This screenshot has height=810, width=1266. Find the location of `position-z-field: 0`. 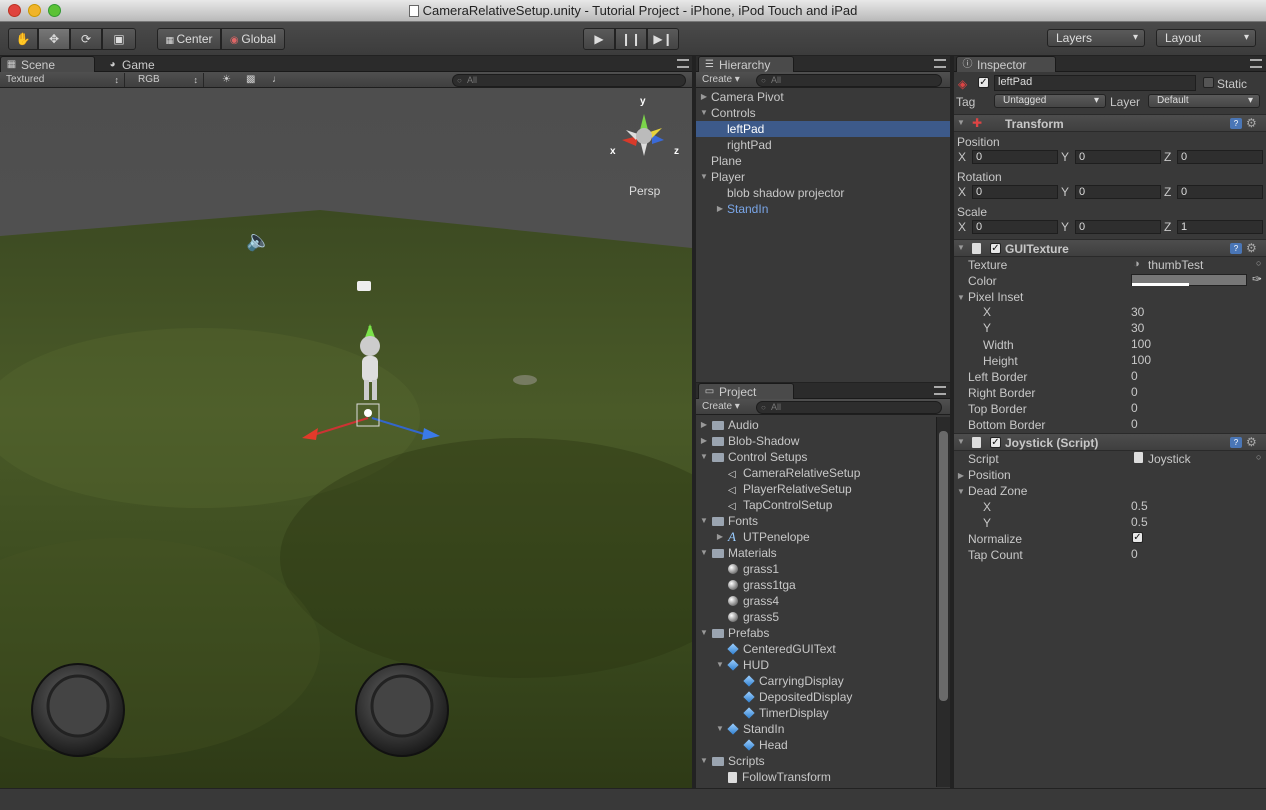

position-z-field: 0 is located at coordinates (1220, 157).